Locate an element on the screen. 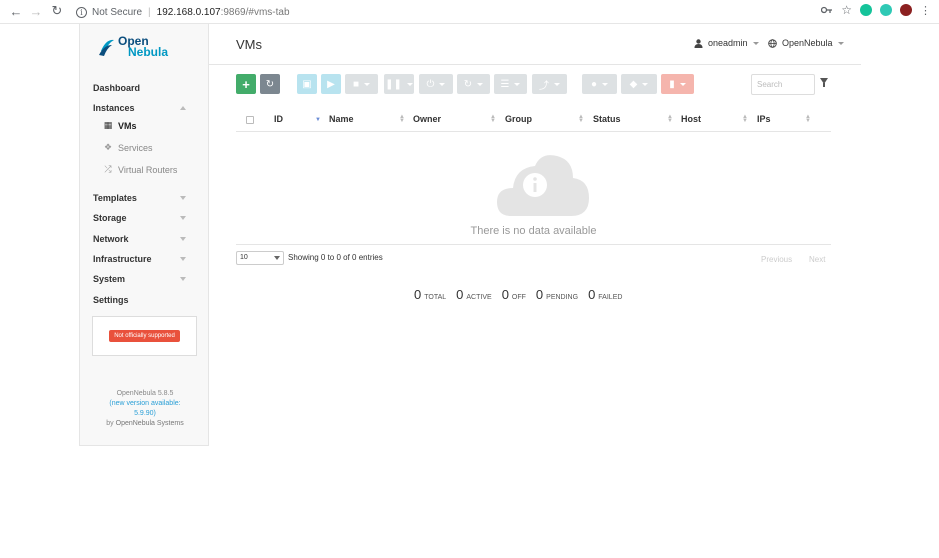 This screenshot has height=558, width=939. create-button: + is located at coordinates (246, 84).